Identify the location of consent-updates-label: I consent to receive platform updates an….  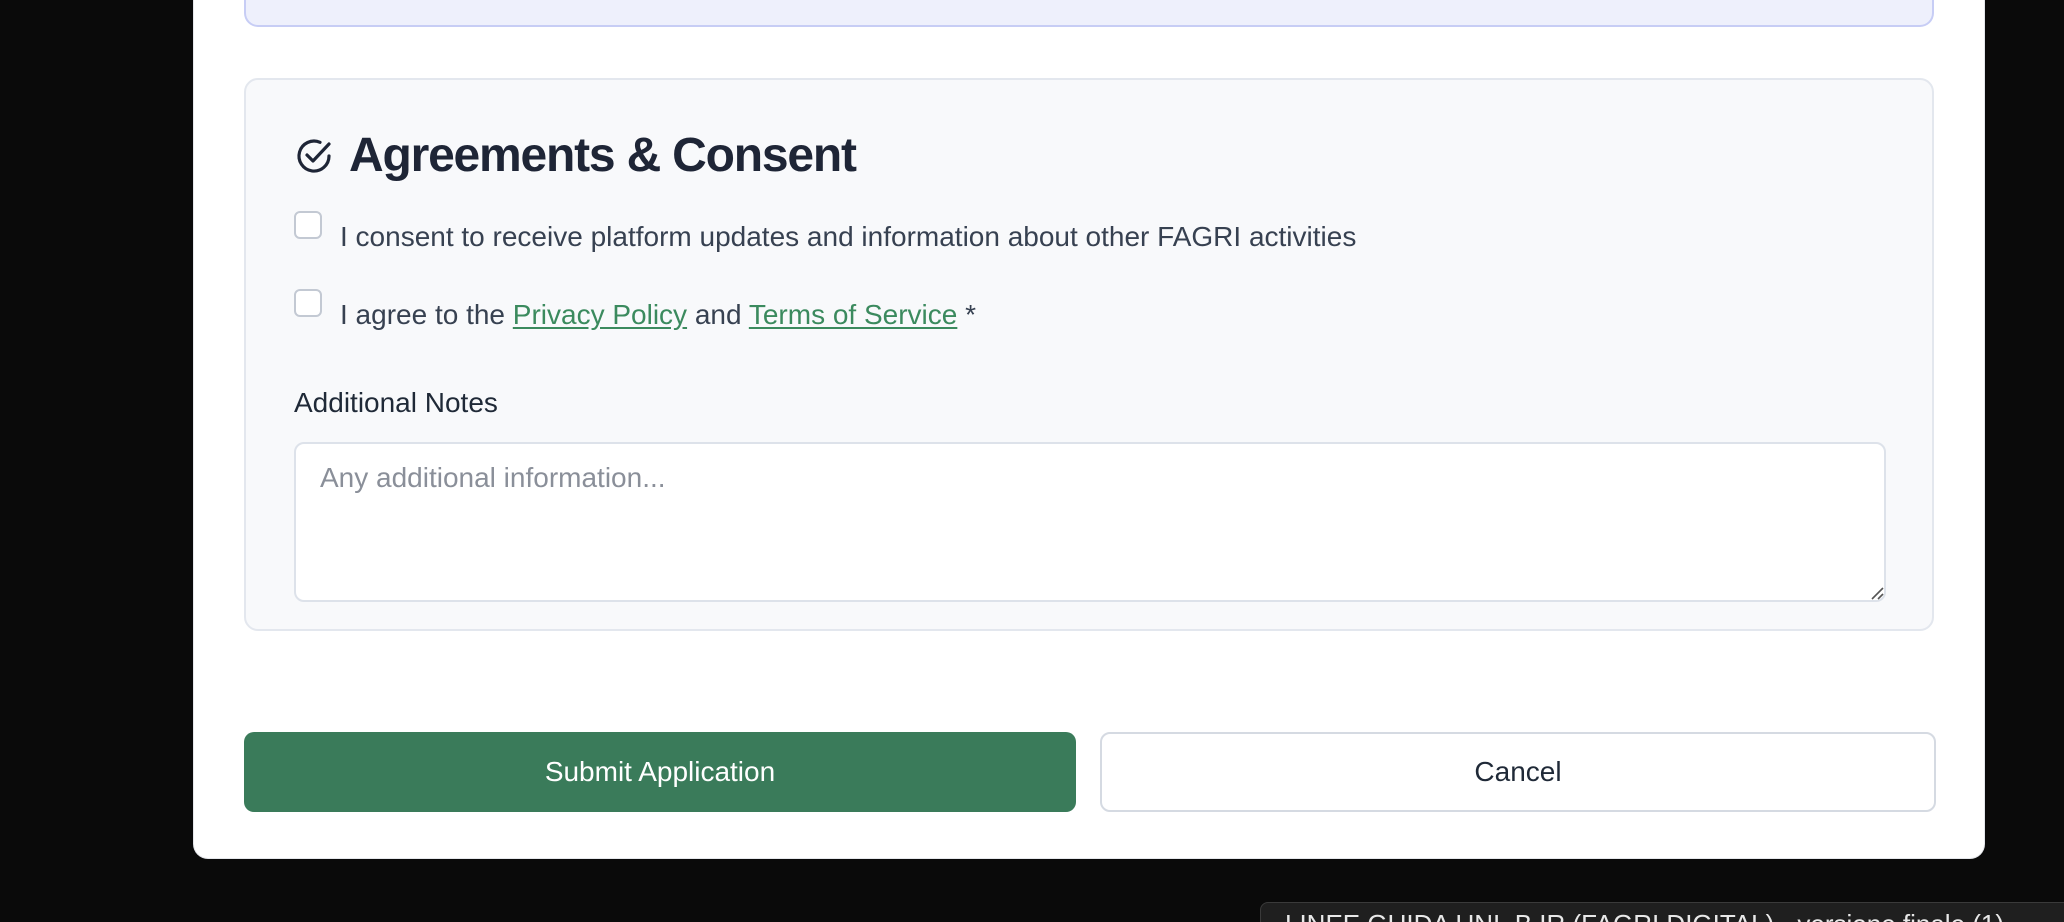
(848, 232).